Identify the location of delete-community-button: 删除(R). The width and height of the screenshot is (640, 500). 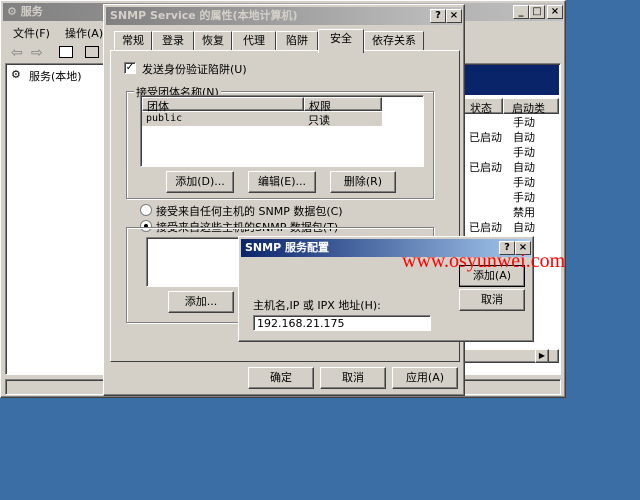
(363, 182).